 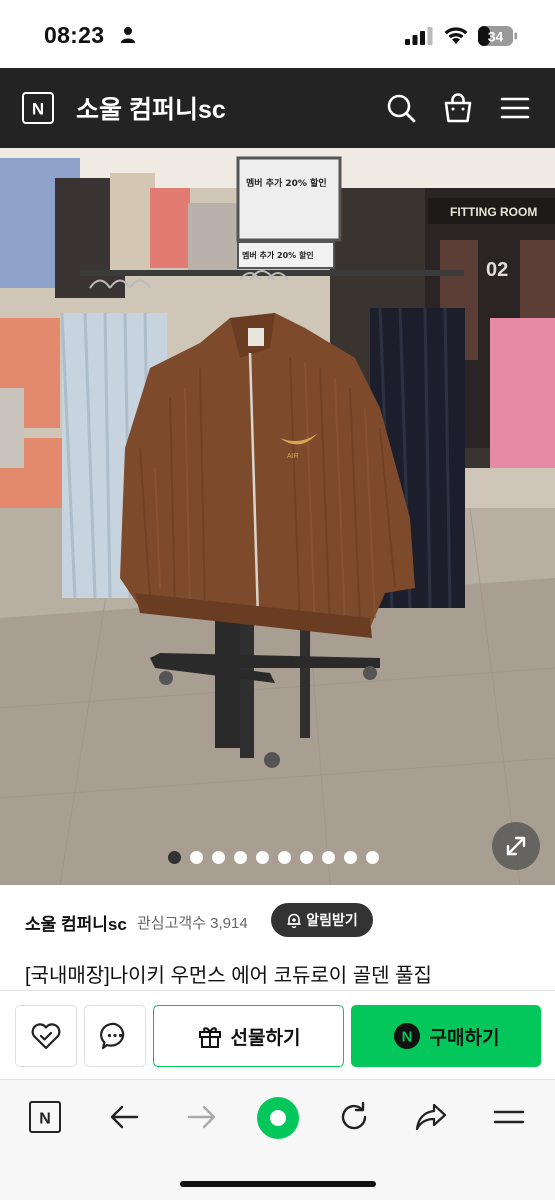 I want to click on product-title: [국내매장]나이키 우먼스 에어 코듀로이 골덴 풀집, so click(x=228, y=976).